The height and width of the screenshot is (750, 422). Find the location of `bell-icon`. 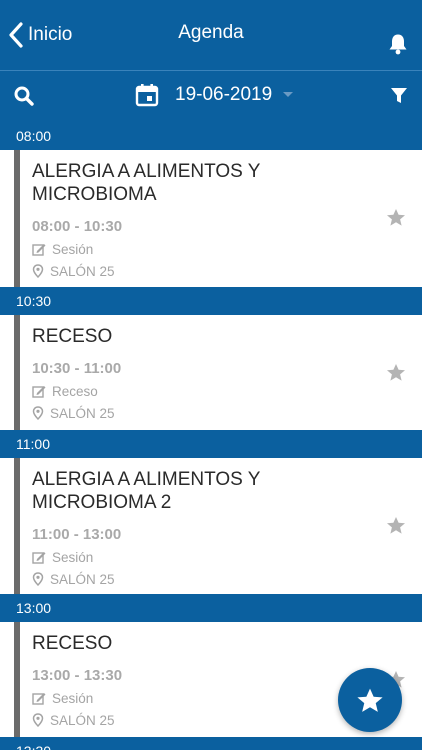

bell-icon is located at coordinates (398, 44).